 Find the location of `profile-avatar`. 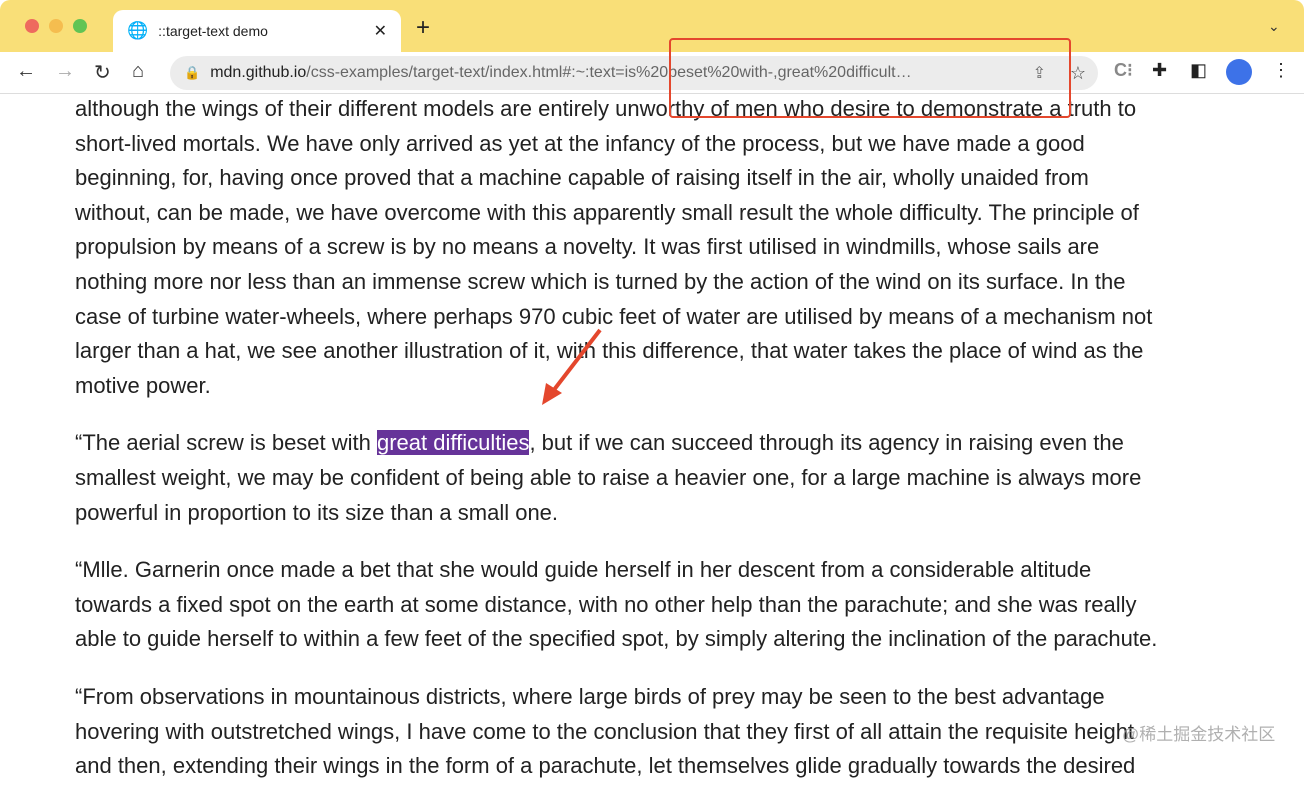

profile-avatar is located at coordinates (1239, 72).